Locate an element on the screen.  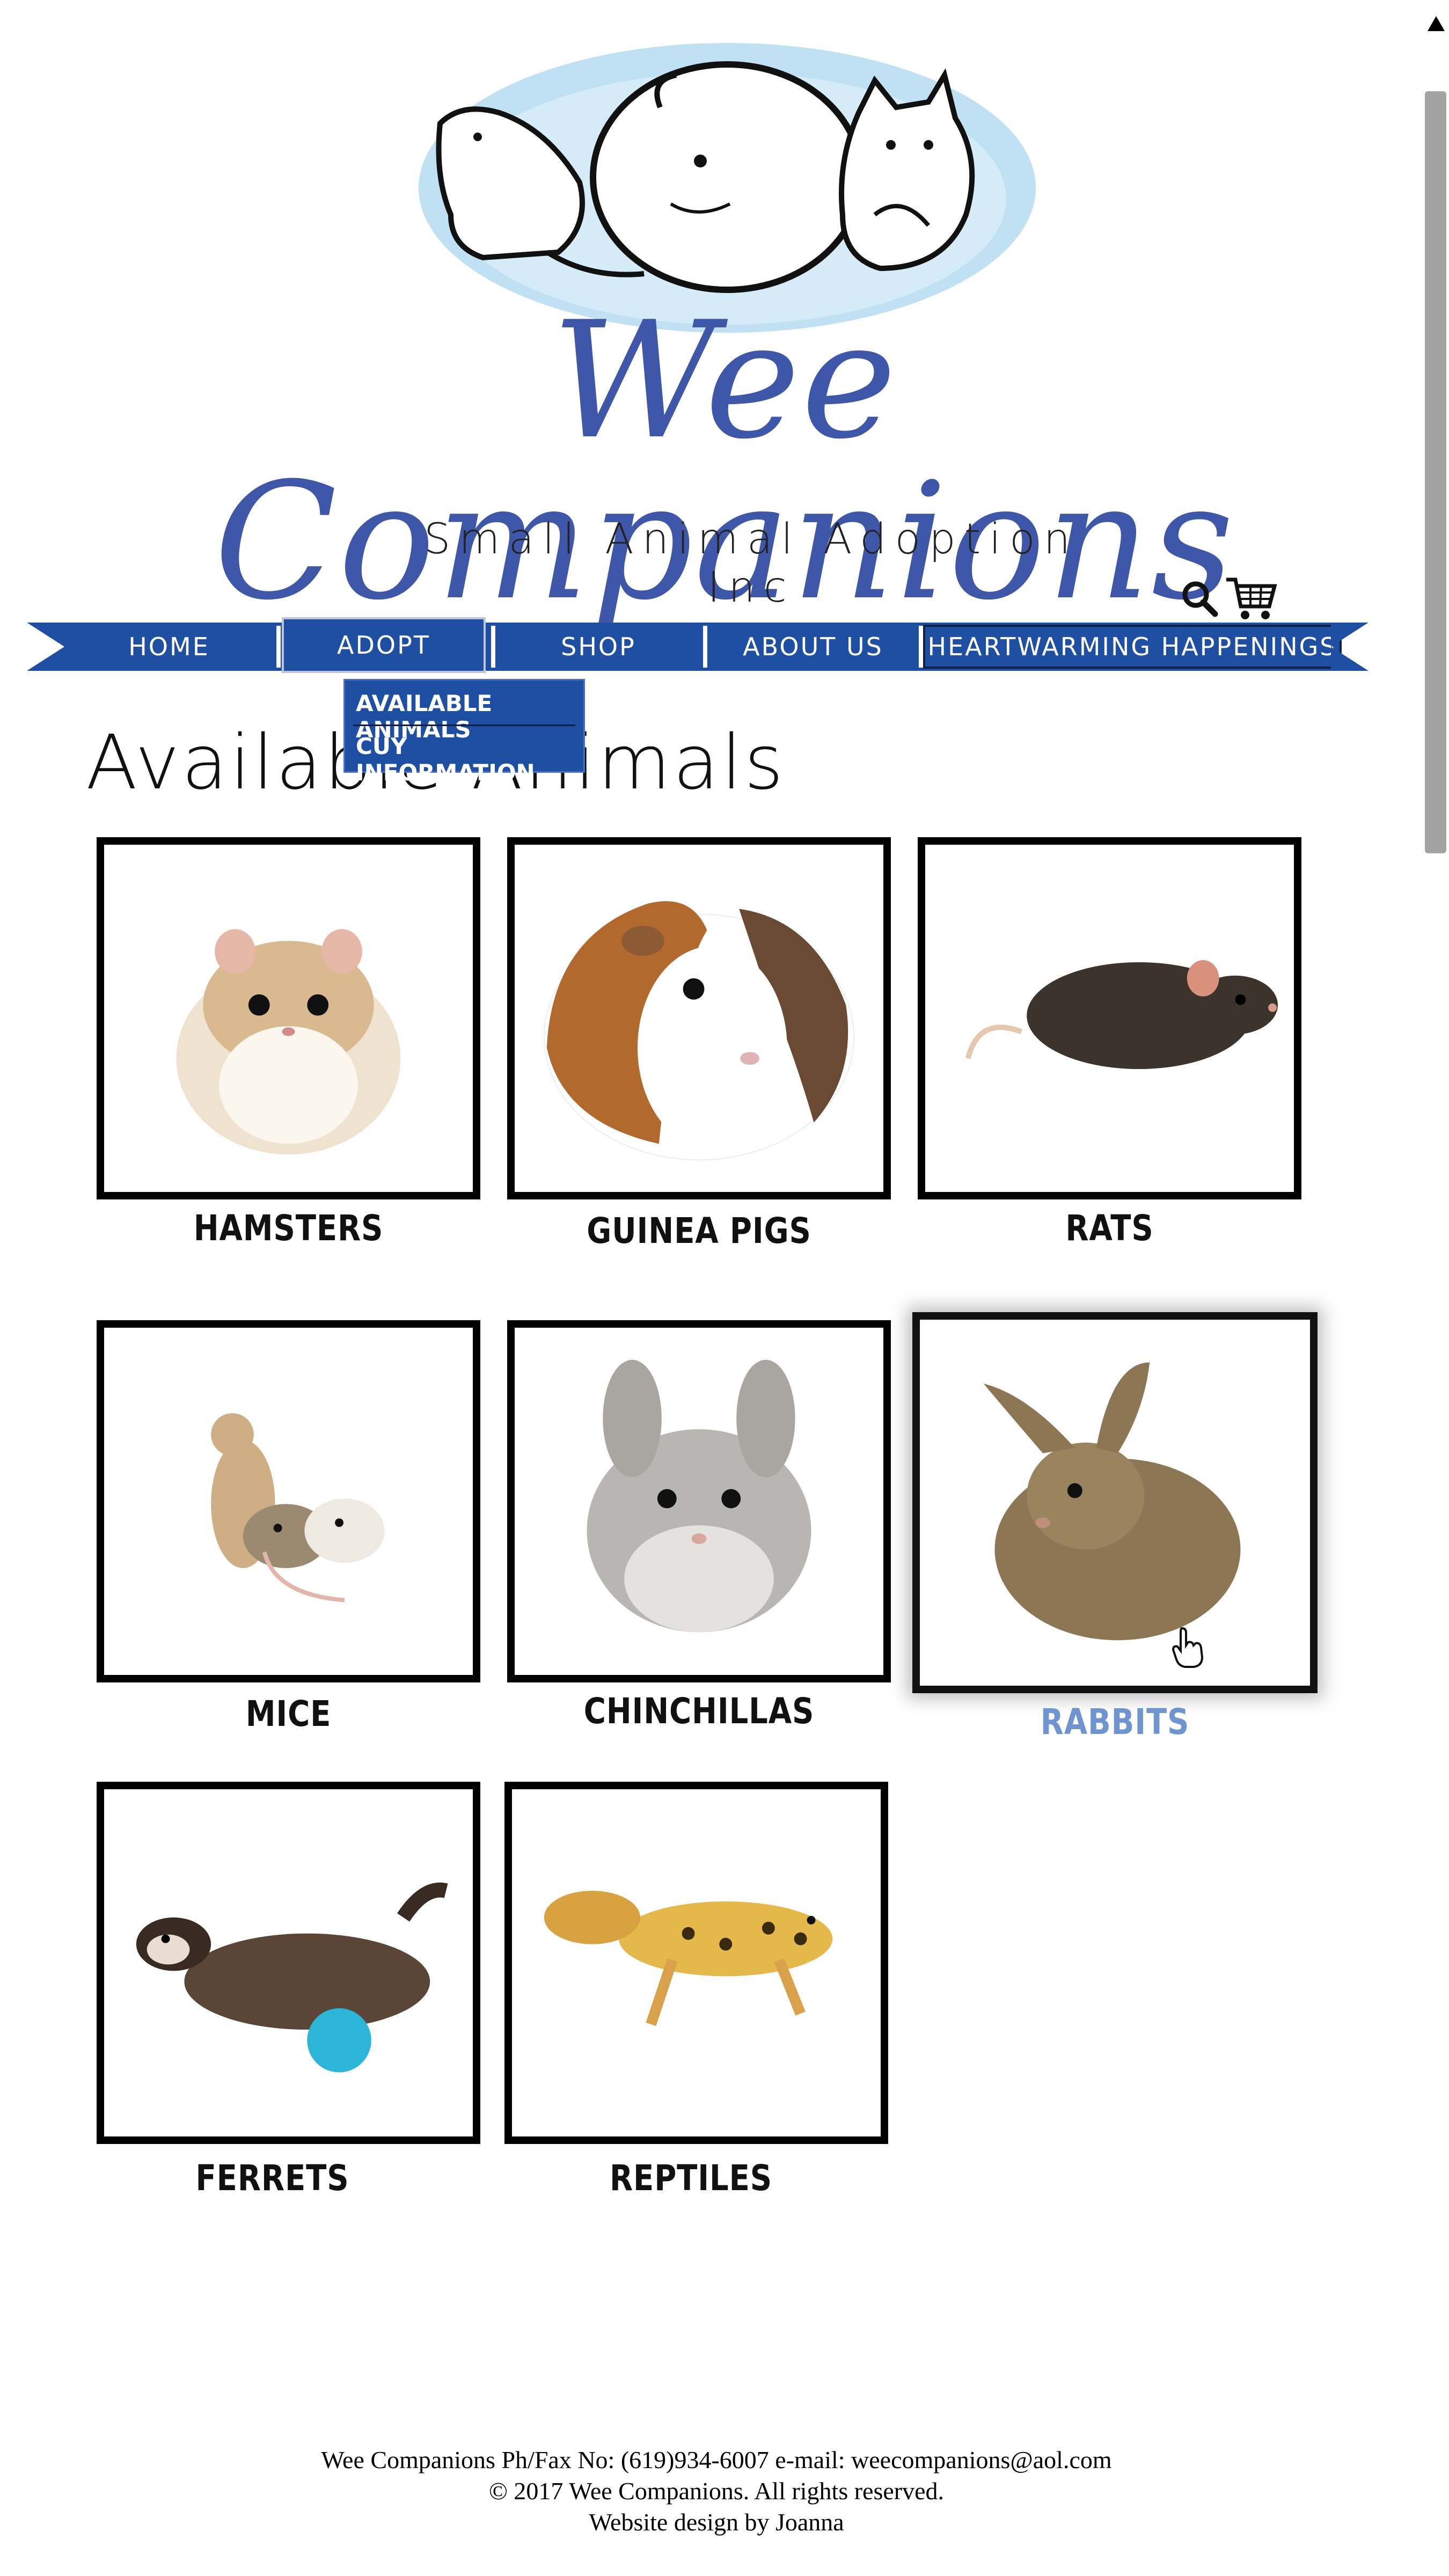
animal-label-hamsters: HAMSTERS is located at coordinates (289, 1228).